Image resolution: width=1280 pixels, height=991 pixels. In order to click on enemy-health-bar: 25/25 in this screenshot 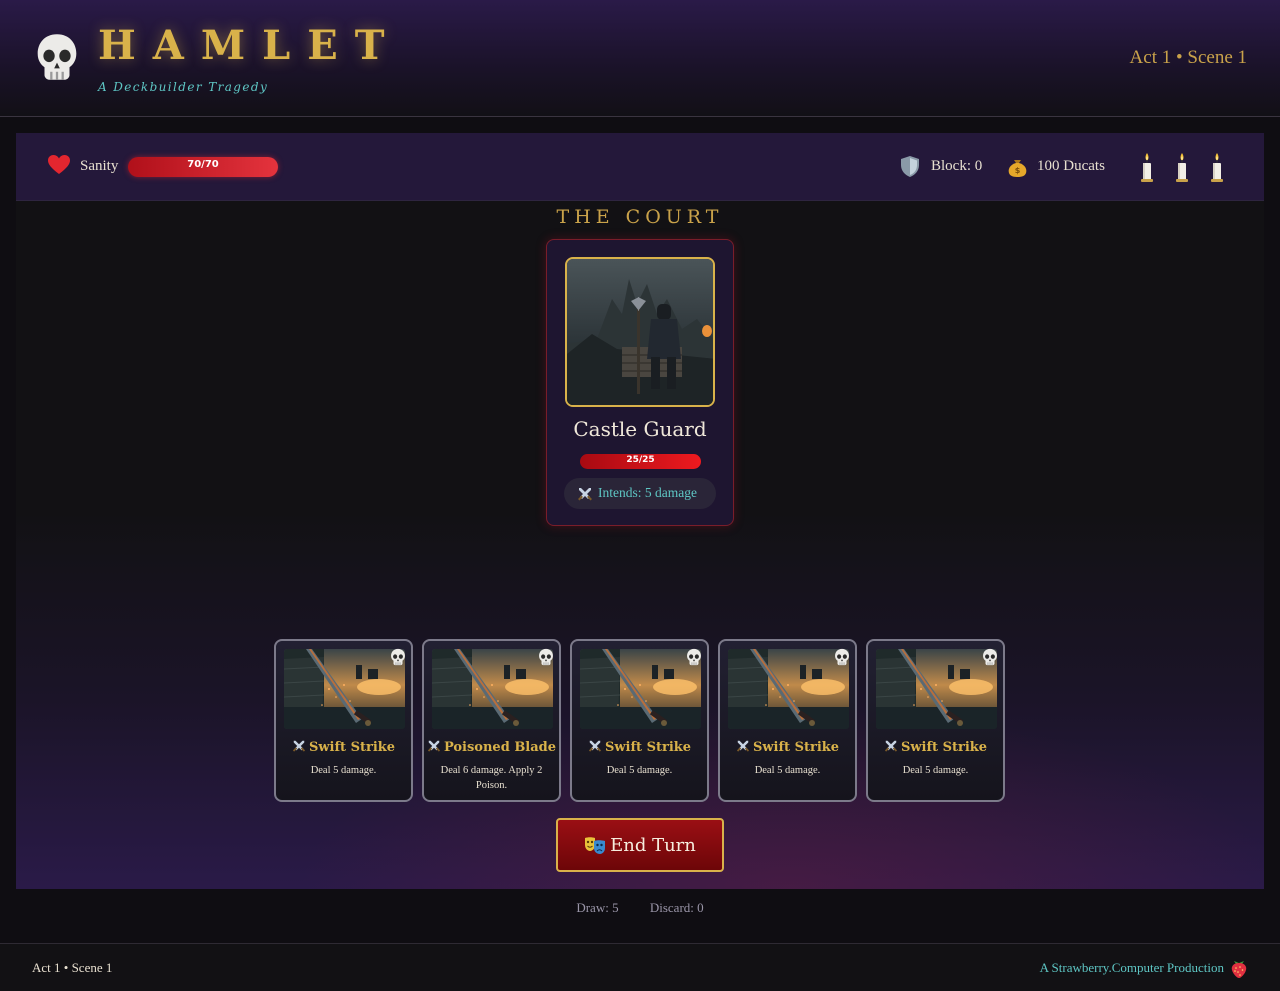, I will do `click(640, 461)`.